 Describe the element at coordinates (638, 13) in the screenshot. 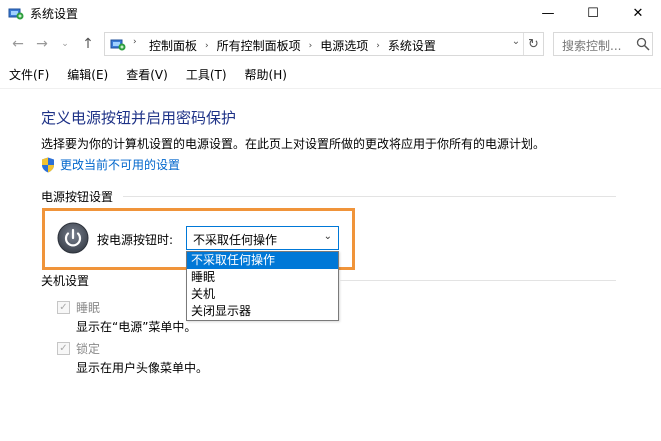

I see `close-button: ✕` at that location.